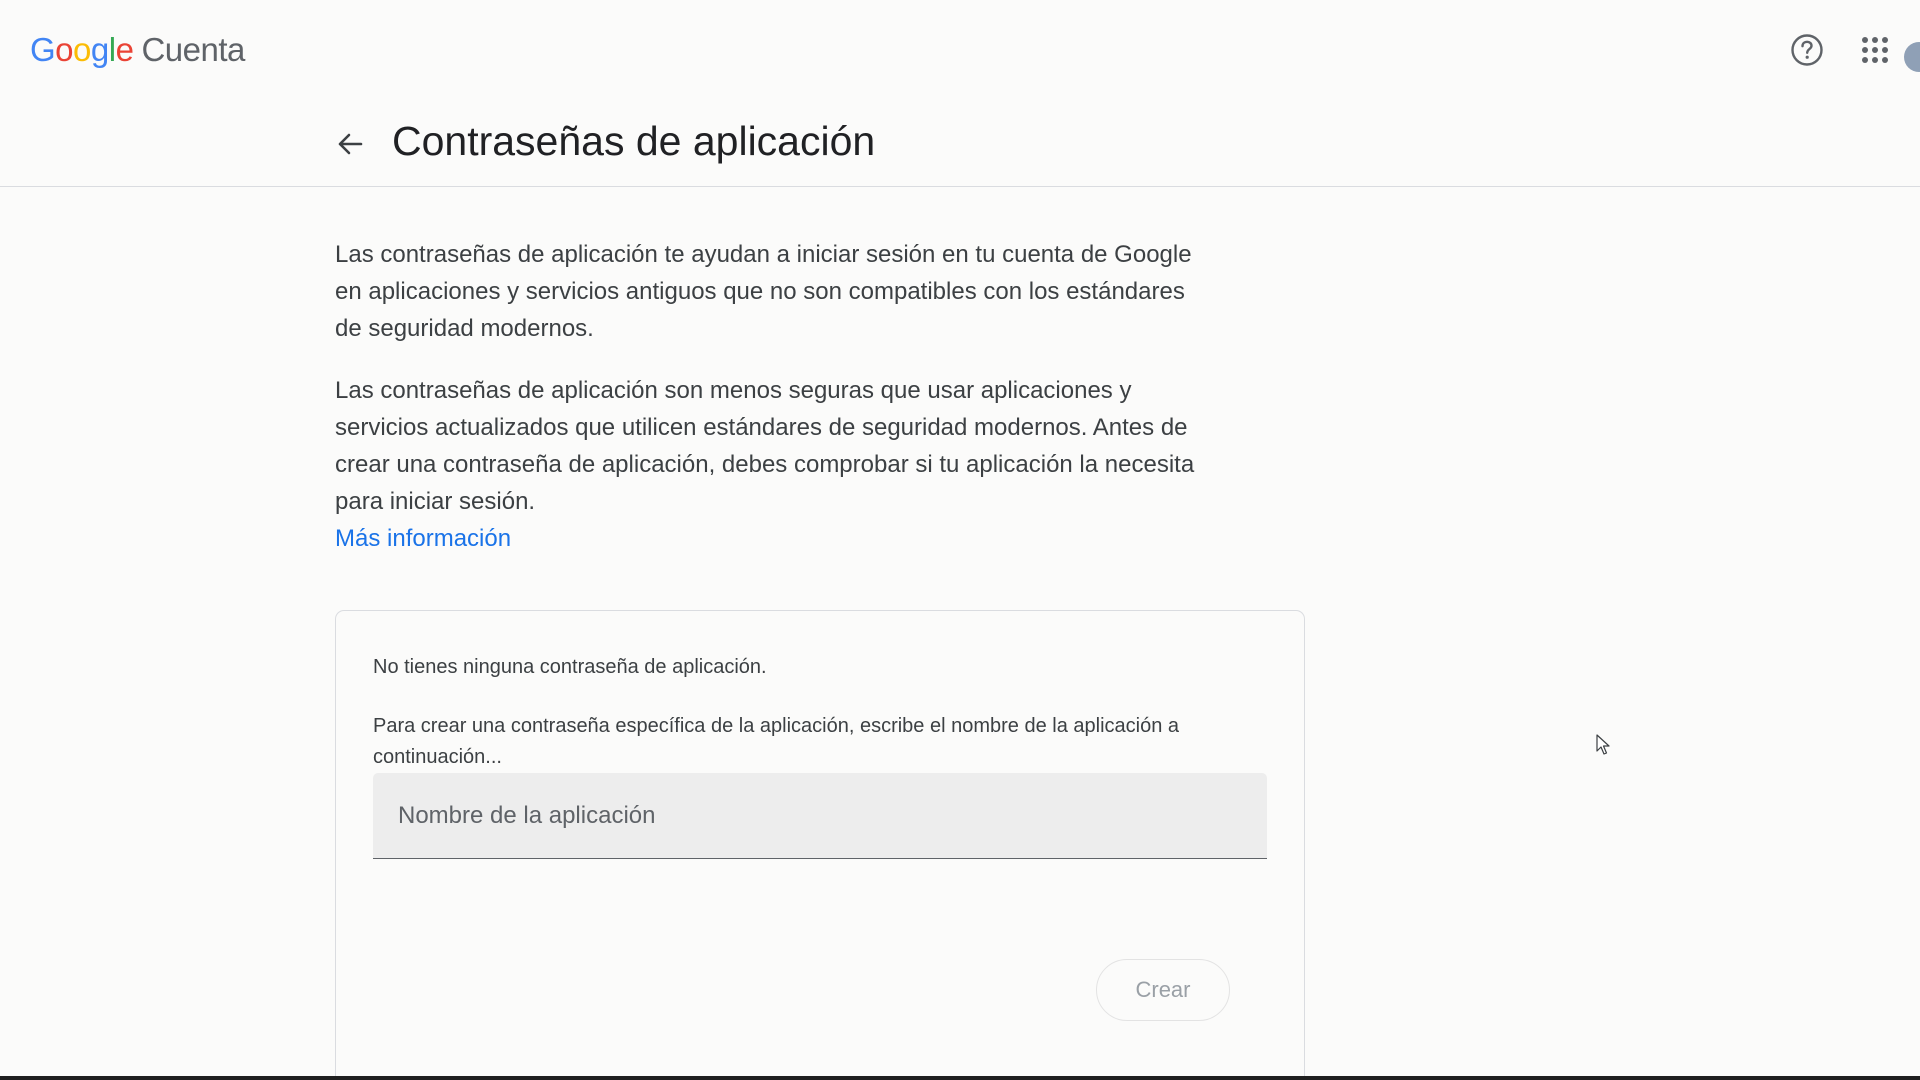  Describe the element at coordinates (960, 1078) in the screenshot. I see `bottom-edge` at that location.